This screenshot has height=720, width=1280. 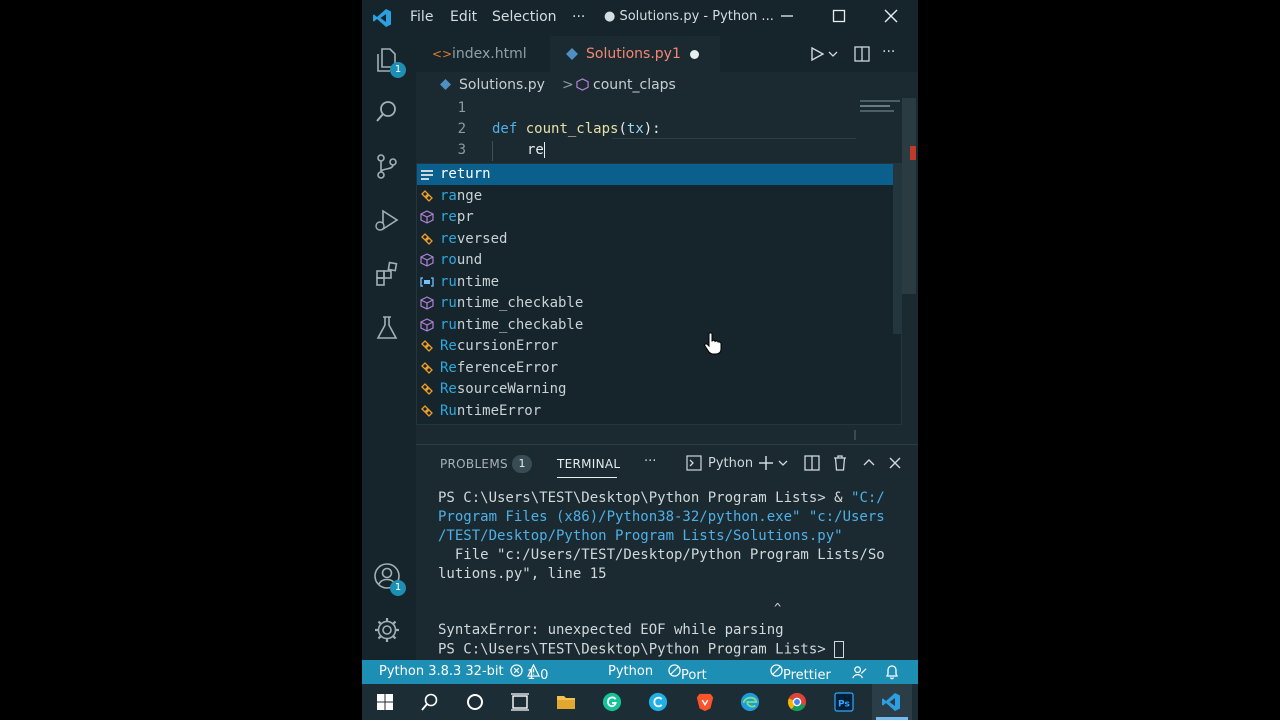 What do you see at coordinates (635, 54) in the screenshot?
I see `tab-solutions-py: Solutions.py 1` at bounding box center [635, 54].